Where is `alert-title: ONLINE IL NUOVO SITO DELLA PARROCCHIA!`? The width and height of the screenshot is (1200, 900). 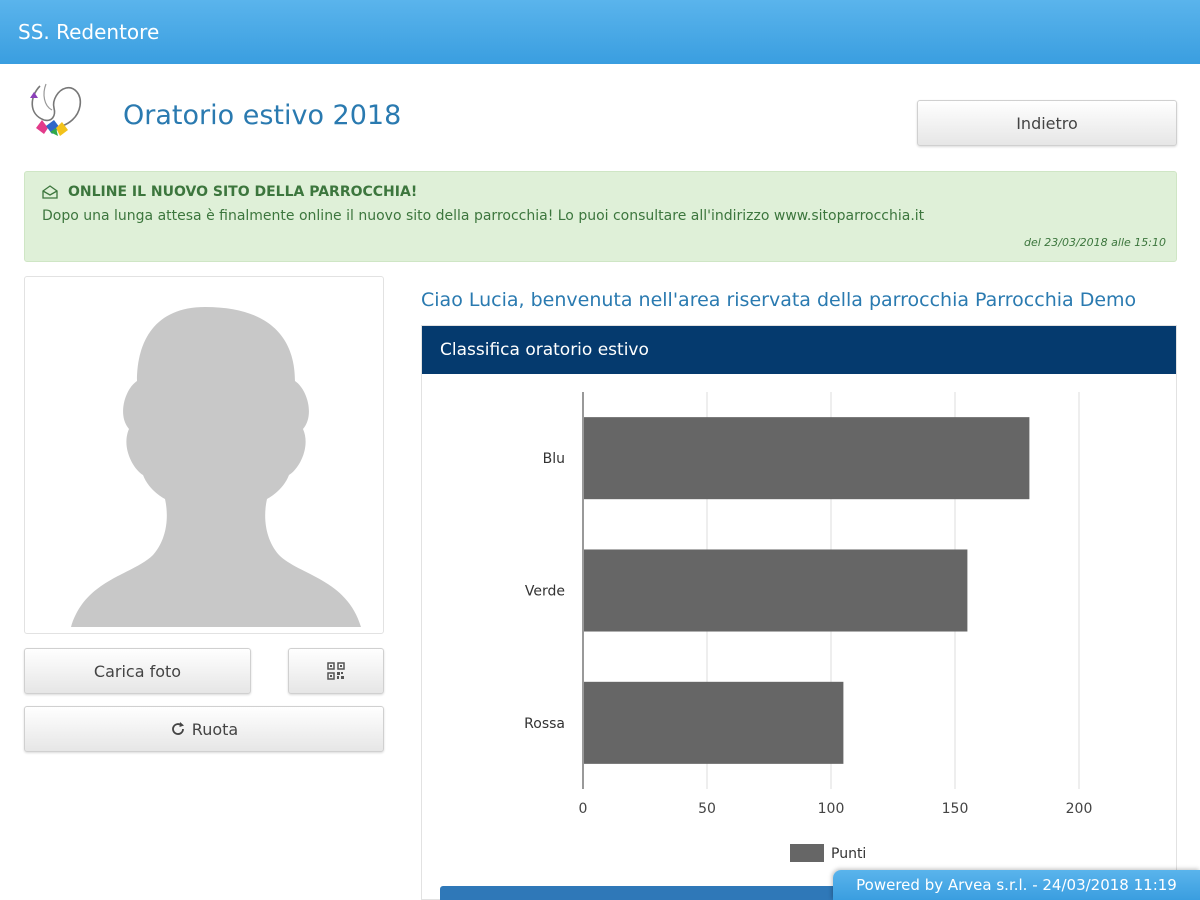
alert-title: ONLINE IL NUOVO SITO DELLA PARROCCHIA! is located at coordinates (243, 192).